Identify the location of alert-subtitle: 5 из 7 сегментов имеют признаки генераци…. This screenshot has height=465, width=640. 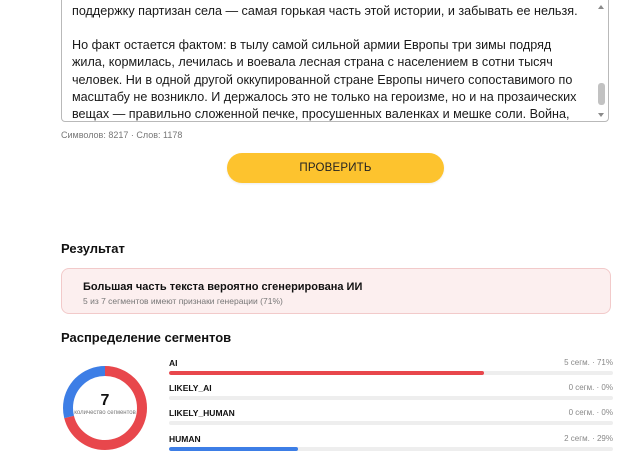
(183, 301).